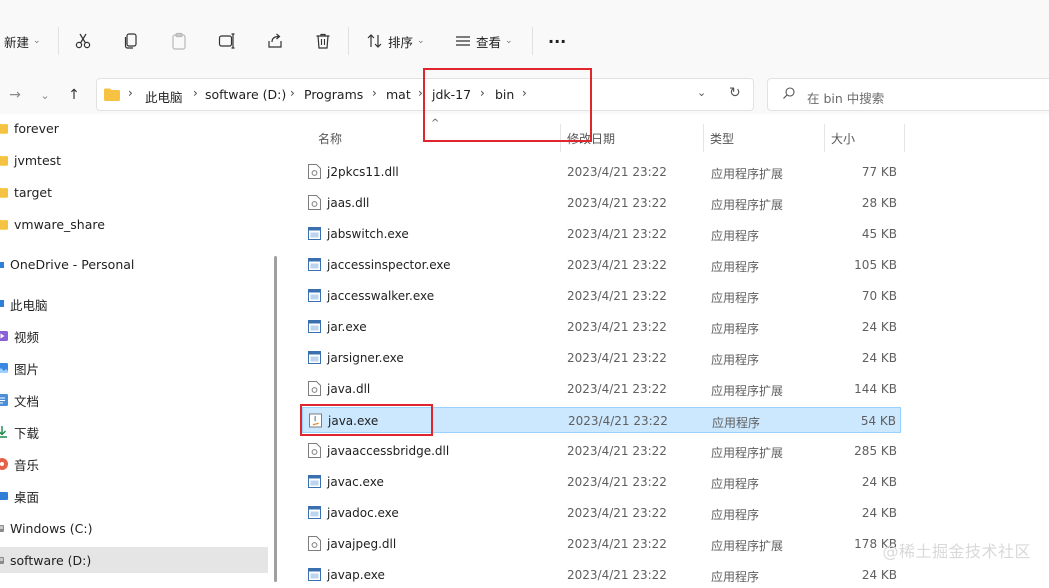  I want to click on sidebar-item: 图片, so click(134, 368).